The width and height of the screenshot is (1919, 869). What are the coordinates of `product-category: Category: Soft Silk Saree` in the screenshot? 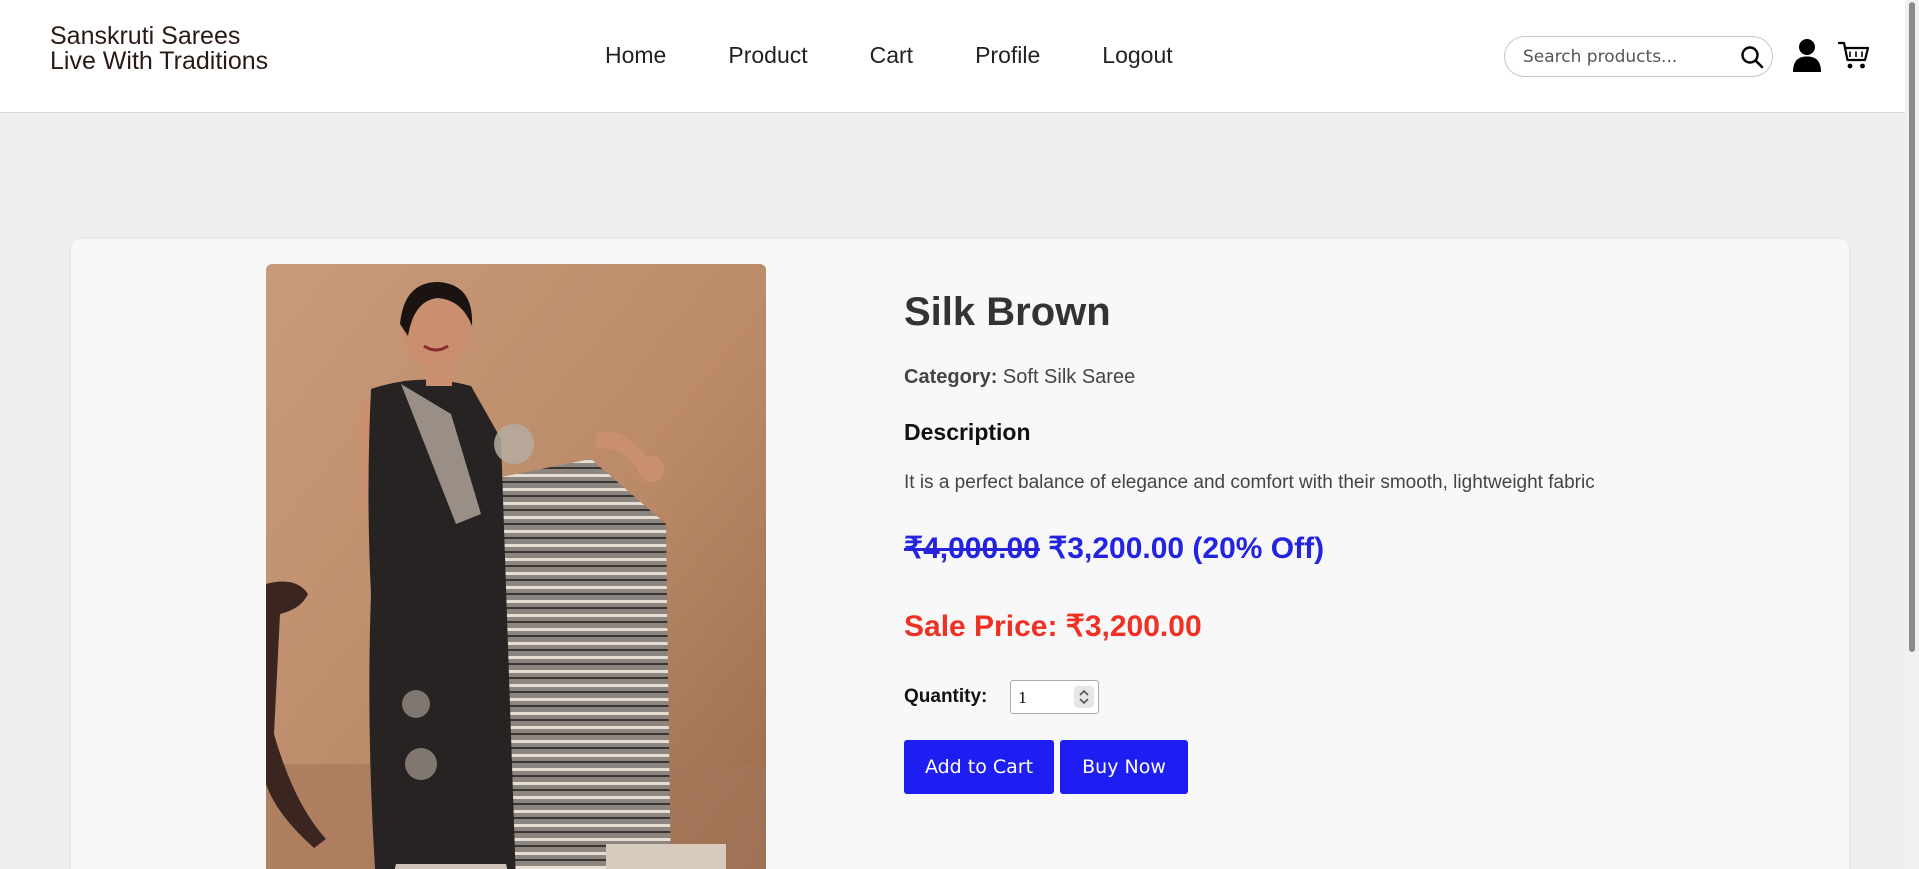 It's located at (1019, 377).